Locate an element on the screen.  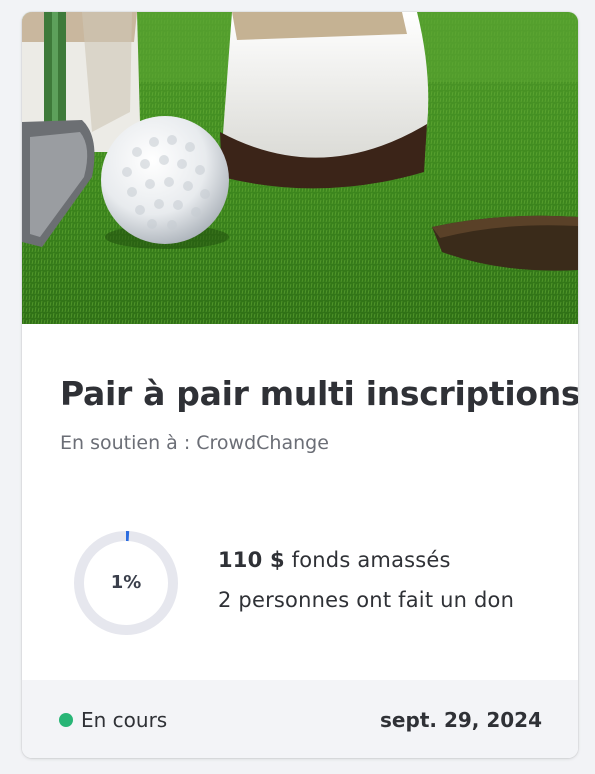
progress-percent: 1% is located at coordinates (126, 582).